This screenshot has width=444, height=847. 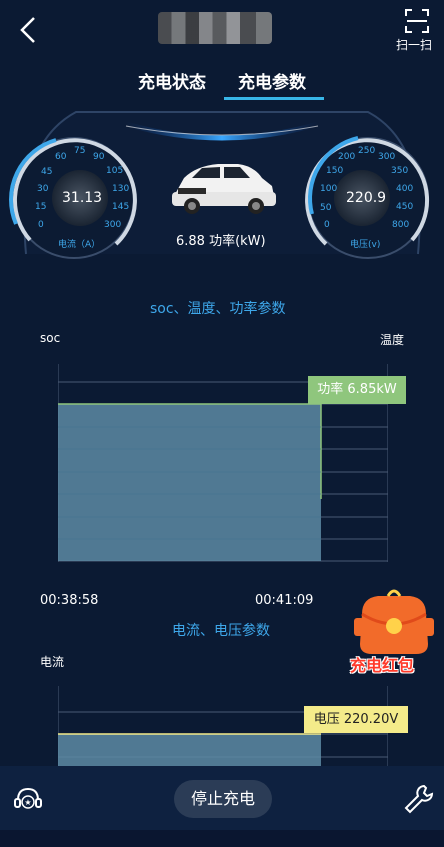 I want to click on current-tick-1: 15, so click(x=41, y=207).